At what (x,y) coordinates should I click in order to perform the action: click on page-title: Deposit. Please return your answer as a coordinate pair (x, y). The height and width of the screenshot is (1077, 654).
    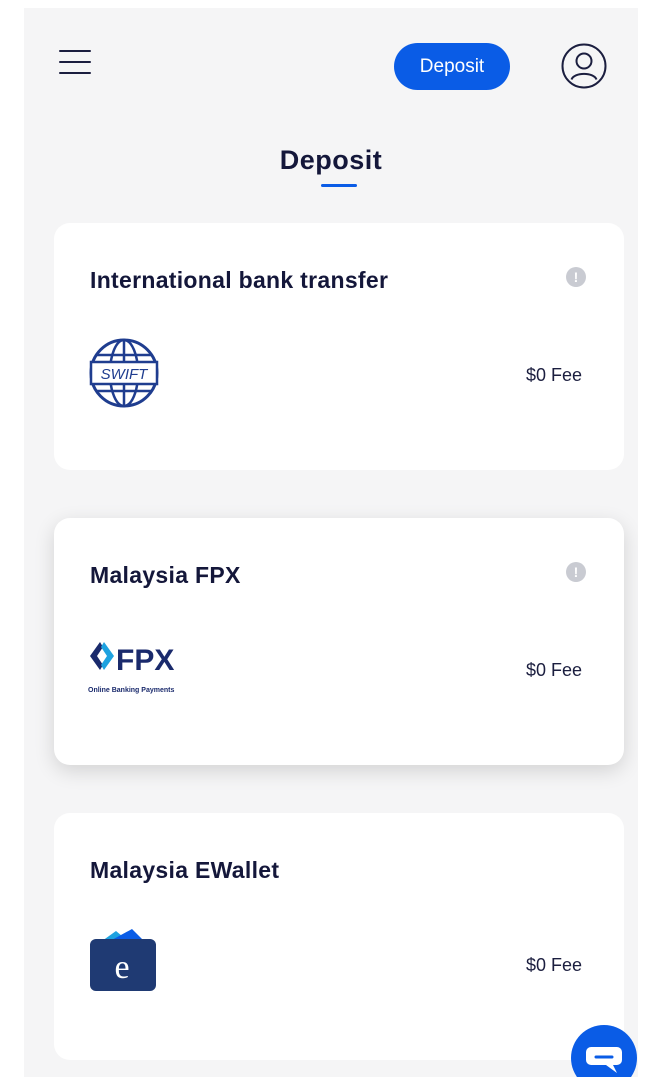
    Looking at the image, I should click on (331, 160).